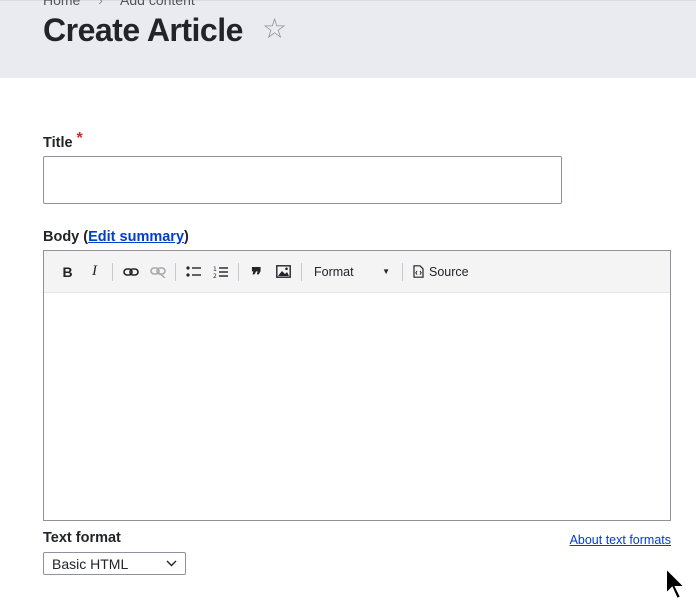 The width and height of the screenshot is (696, 601). Describe the element at coordinates (302, 180) in the screenshot. I see `title-input` at that location.